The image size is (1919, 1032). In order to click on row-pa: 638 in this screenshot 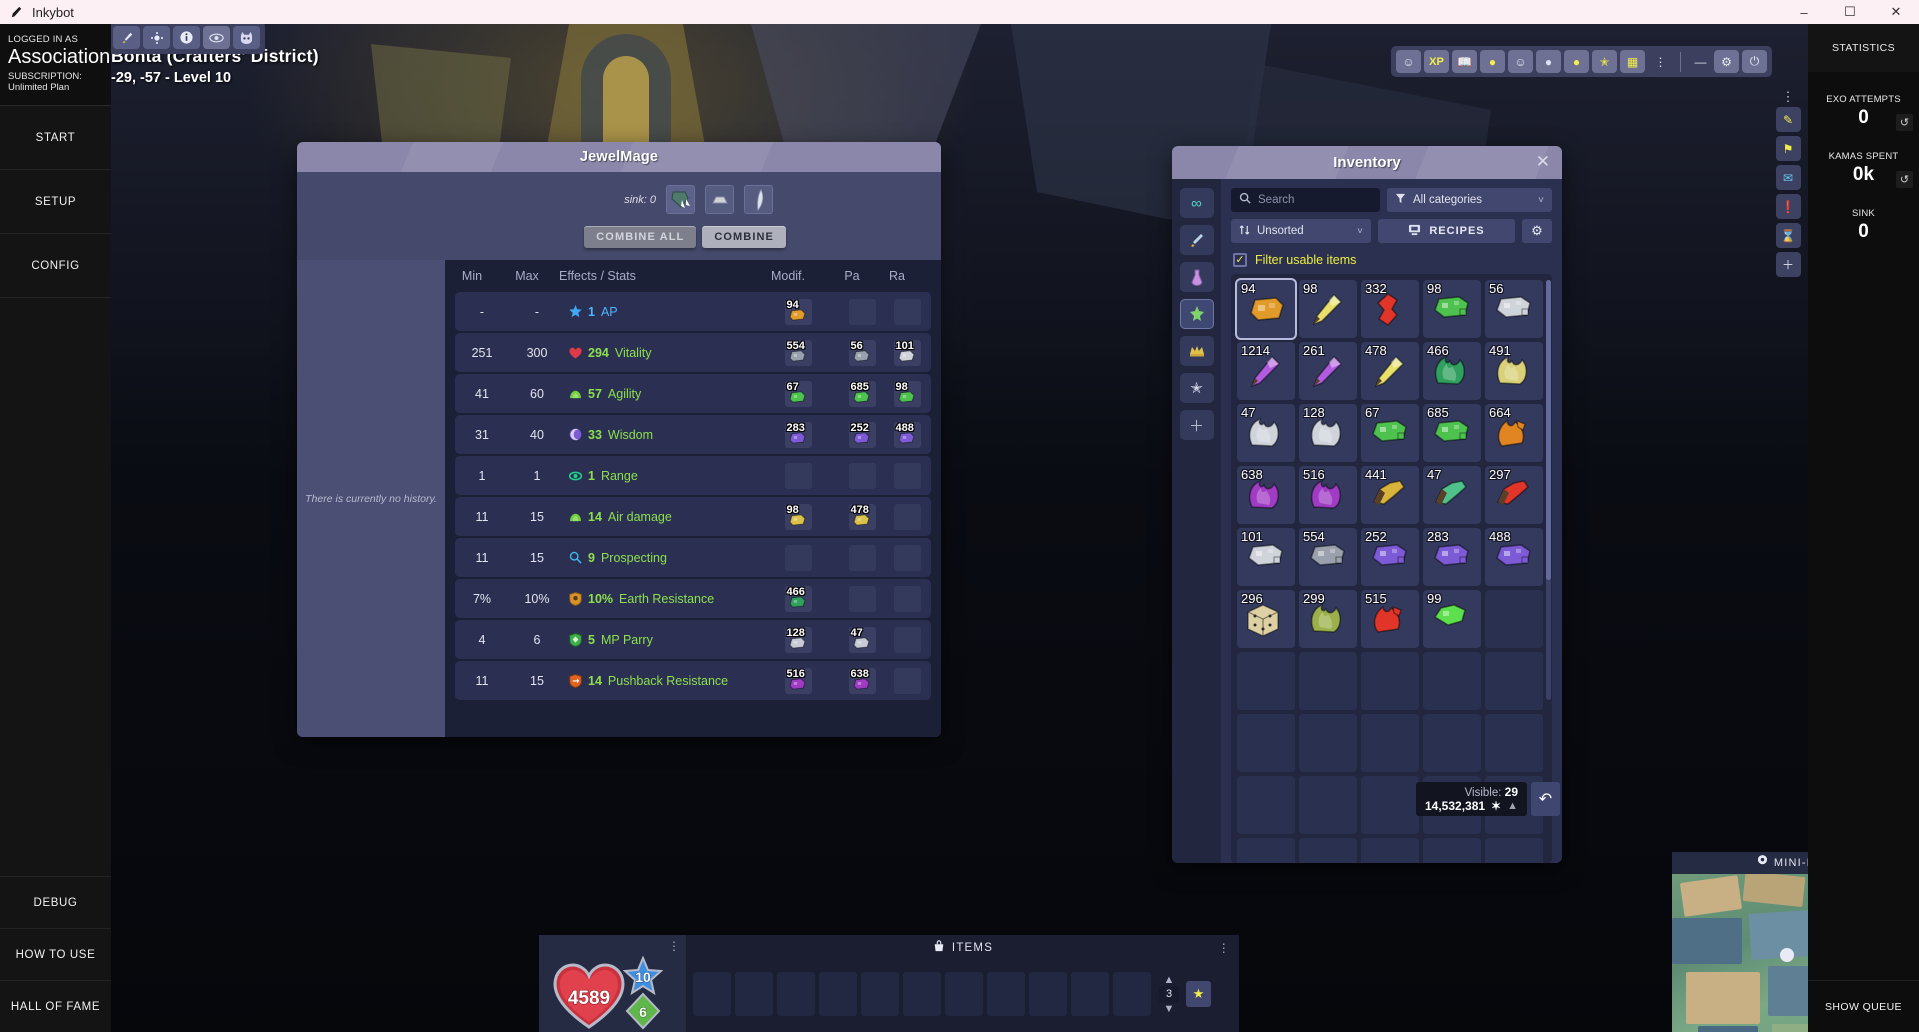, I will do `click(862, 680)`.